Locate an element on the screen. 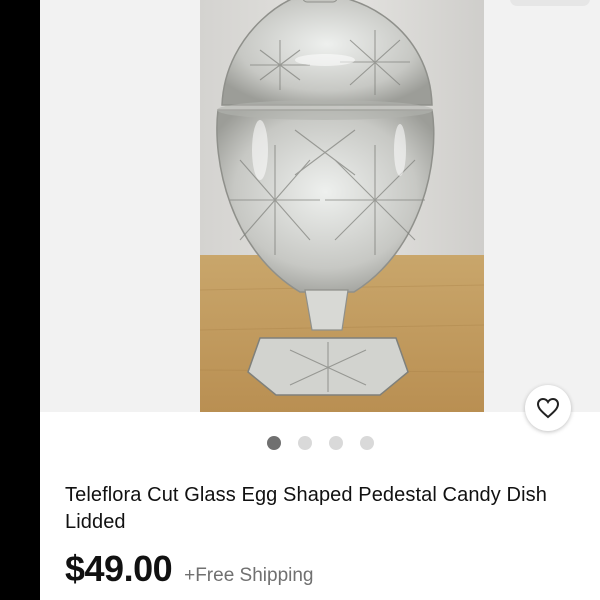  pagination-dot-active is located at coordinates (273, 443).